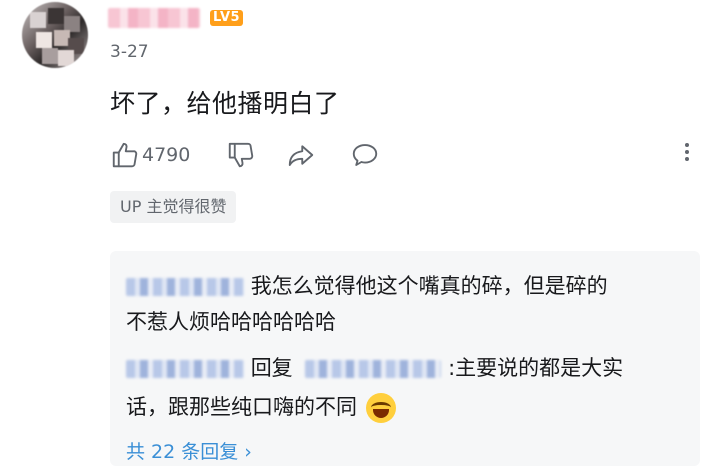 This screenshot has width=720, height=466. I want to click on more-icon, so click(687, 155).